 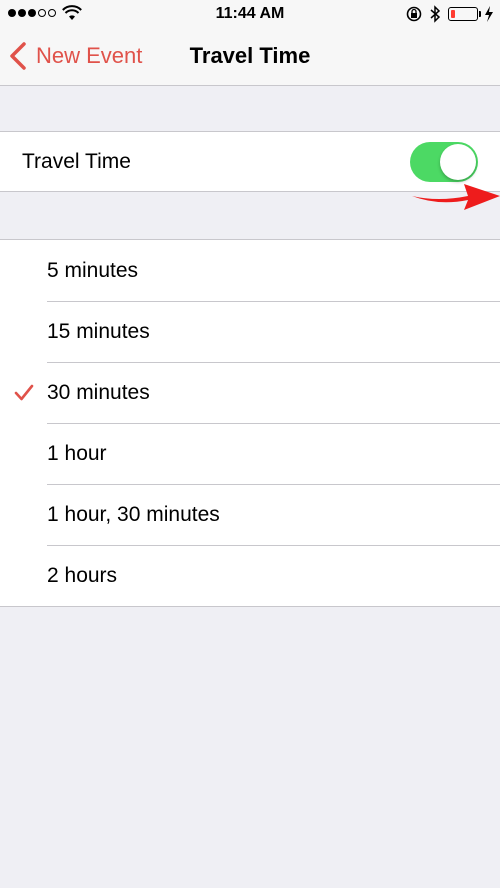 What do you see at coordinates (453, 14) in the screenshot?
I see `battery-level` at bounding box center [453, 14].